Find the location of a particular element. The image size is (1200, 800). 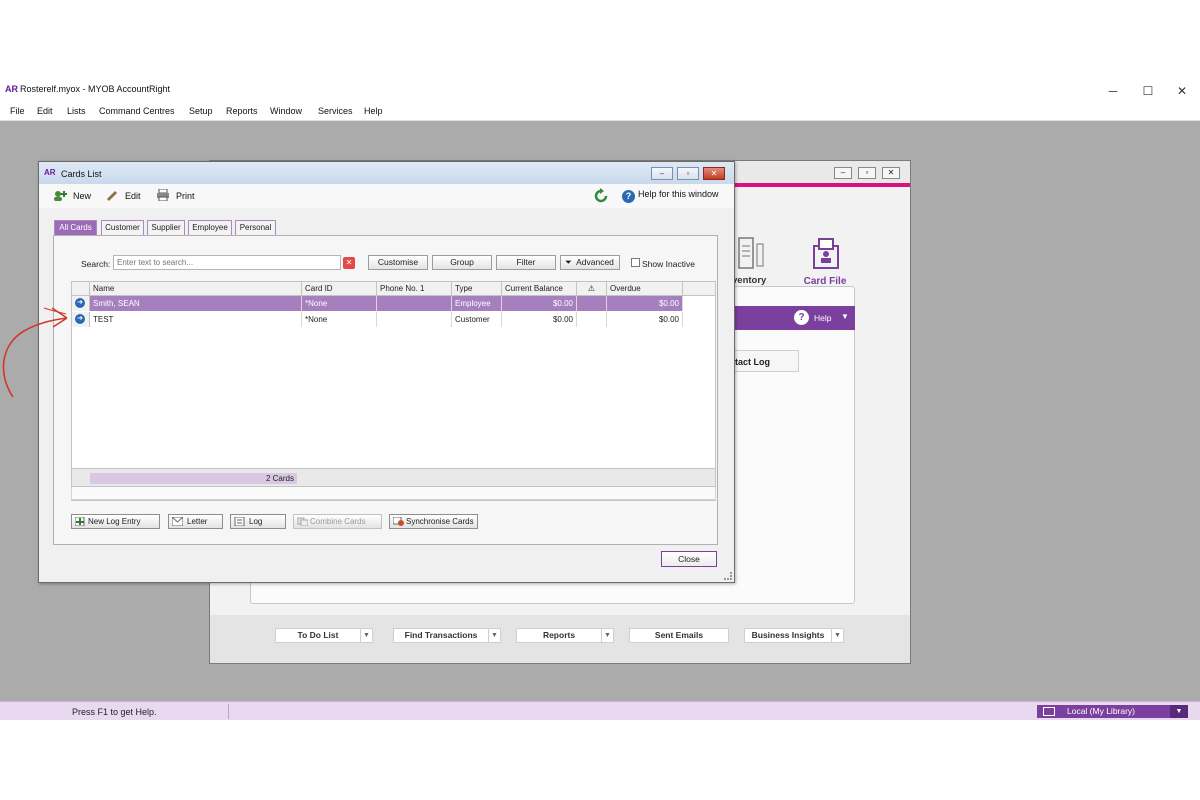

cards-close-button: ✕ is located at coordinates (714, 173).